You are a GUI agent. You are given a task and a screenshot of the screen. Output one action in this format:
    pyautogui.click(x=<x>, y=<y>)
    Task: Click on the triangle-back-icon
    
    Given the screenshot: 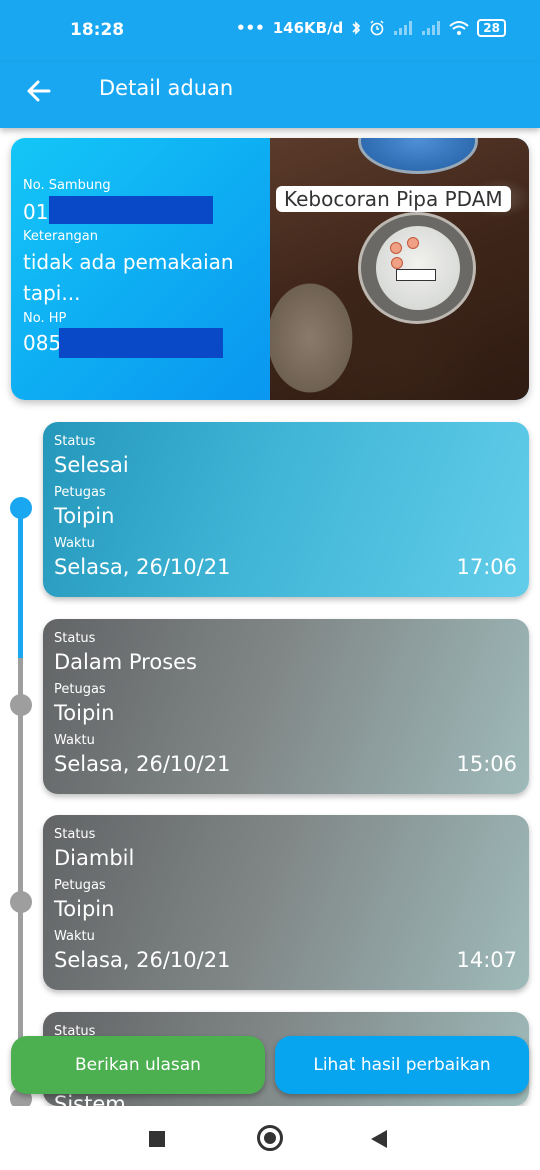 What is the action you would take?
    pyautogui.click(x=379, y=1139)
    